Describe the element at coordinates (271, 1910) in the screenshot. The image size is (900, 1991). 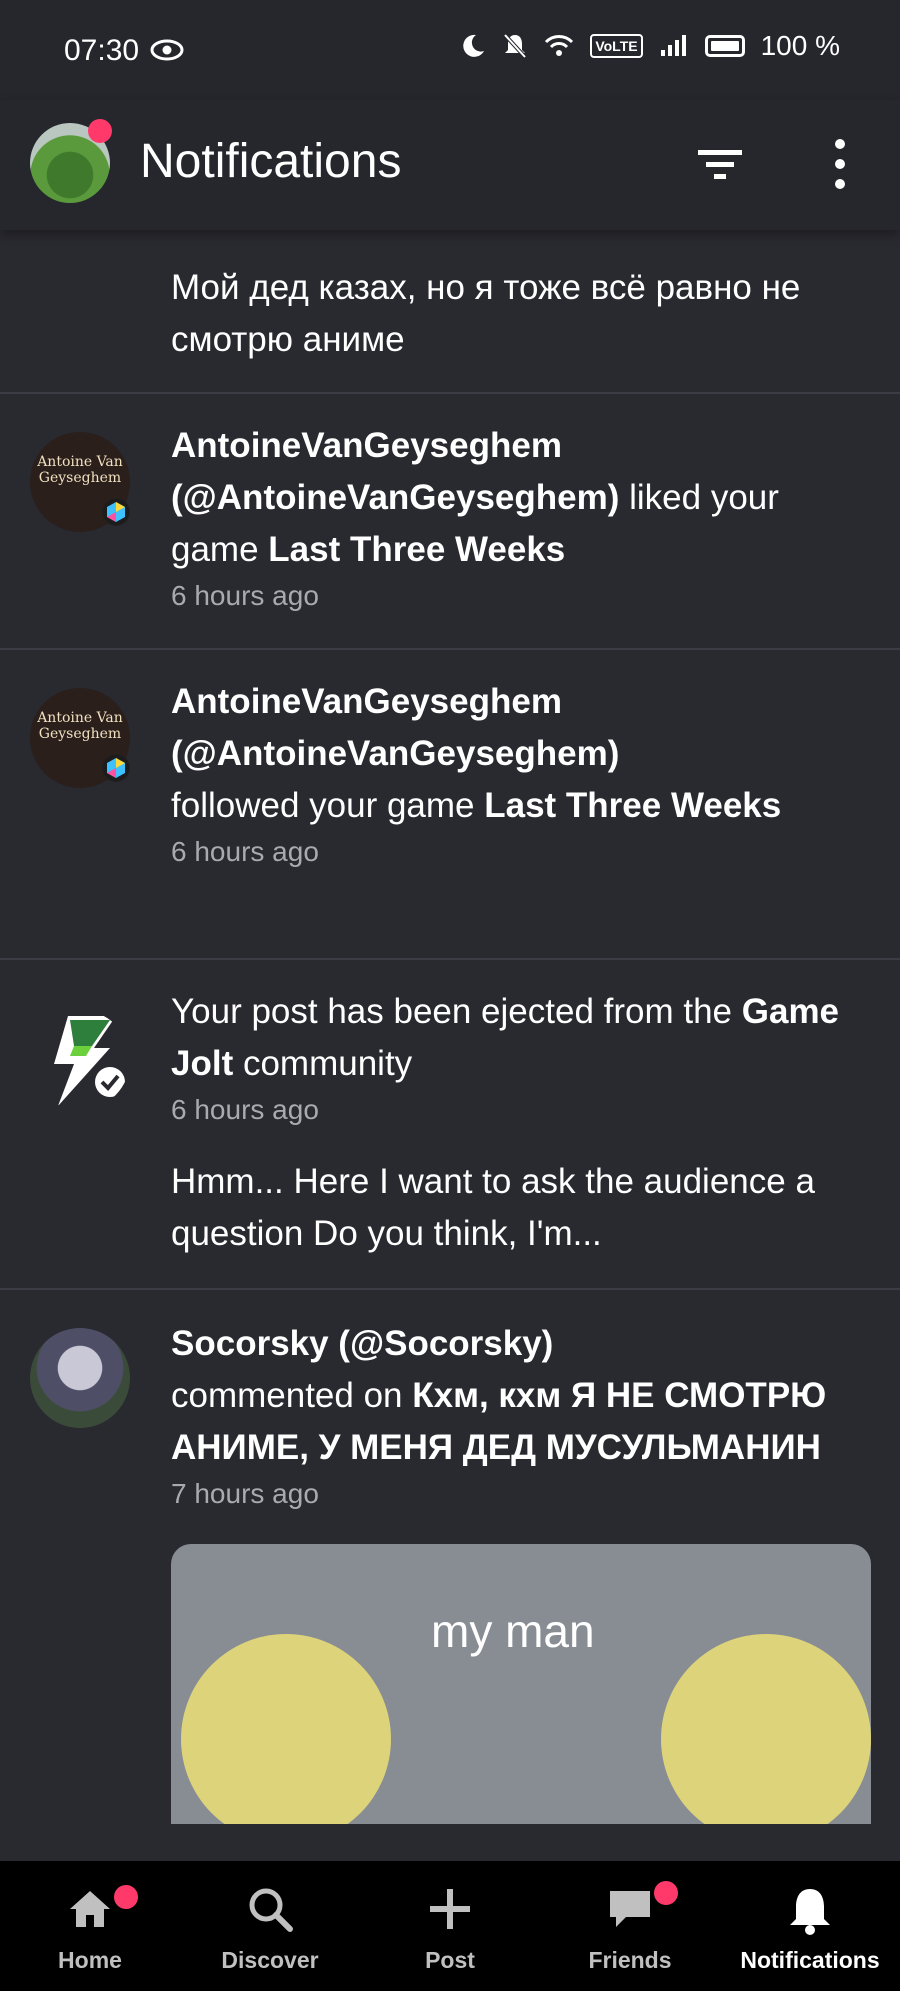
I see `search-icon` at that location.